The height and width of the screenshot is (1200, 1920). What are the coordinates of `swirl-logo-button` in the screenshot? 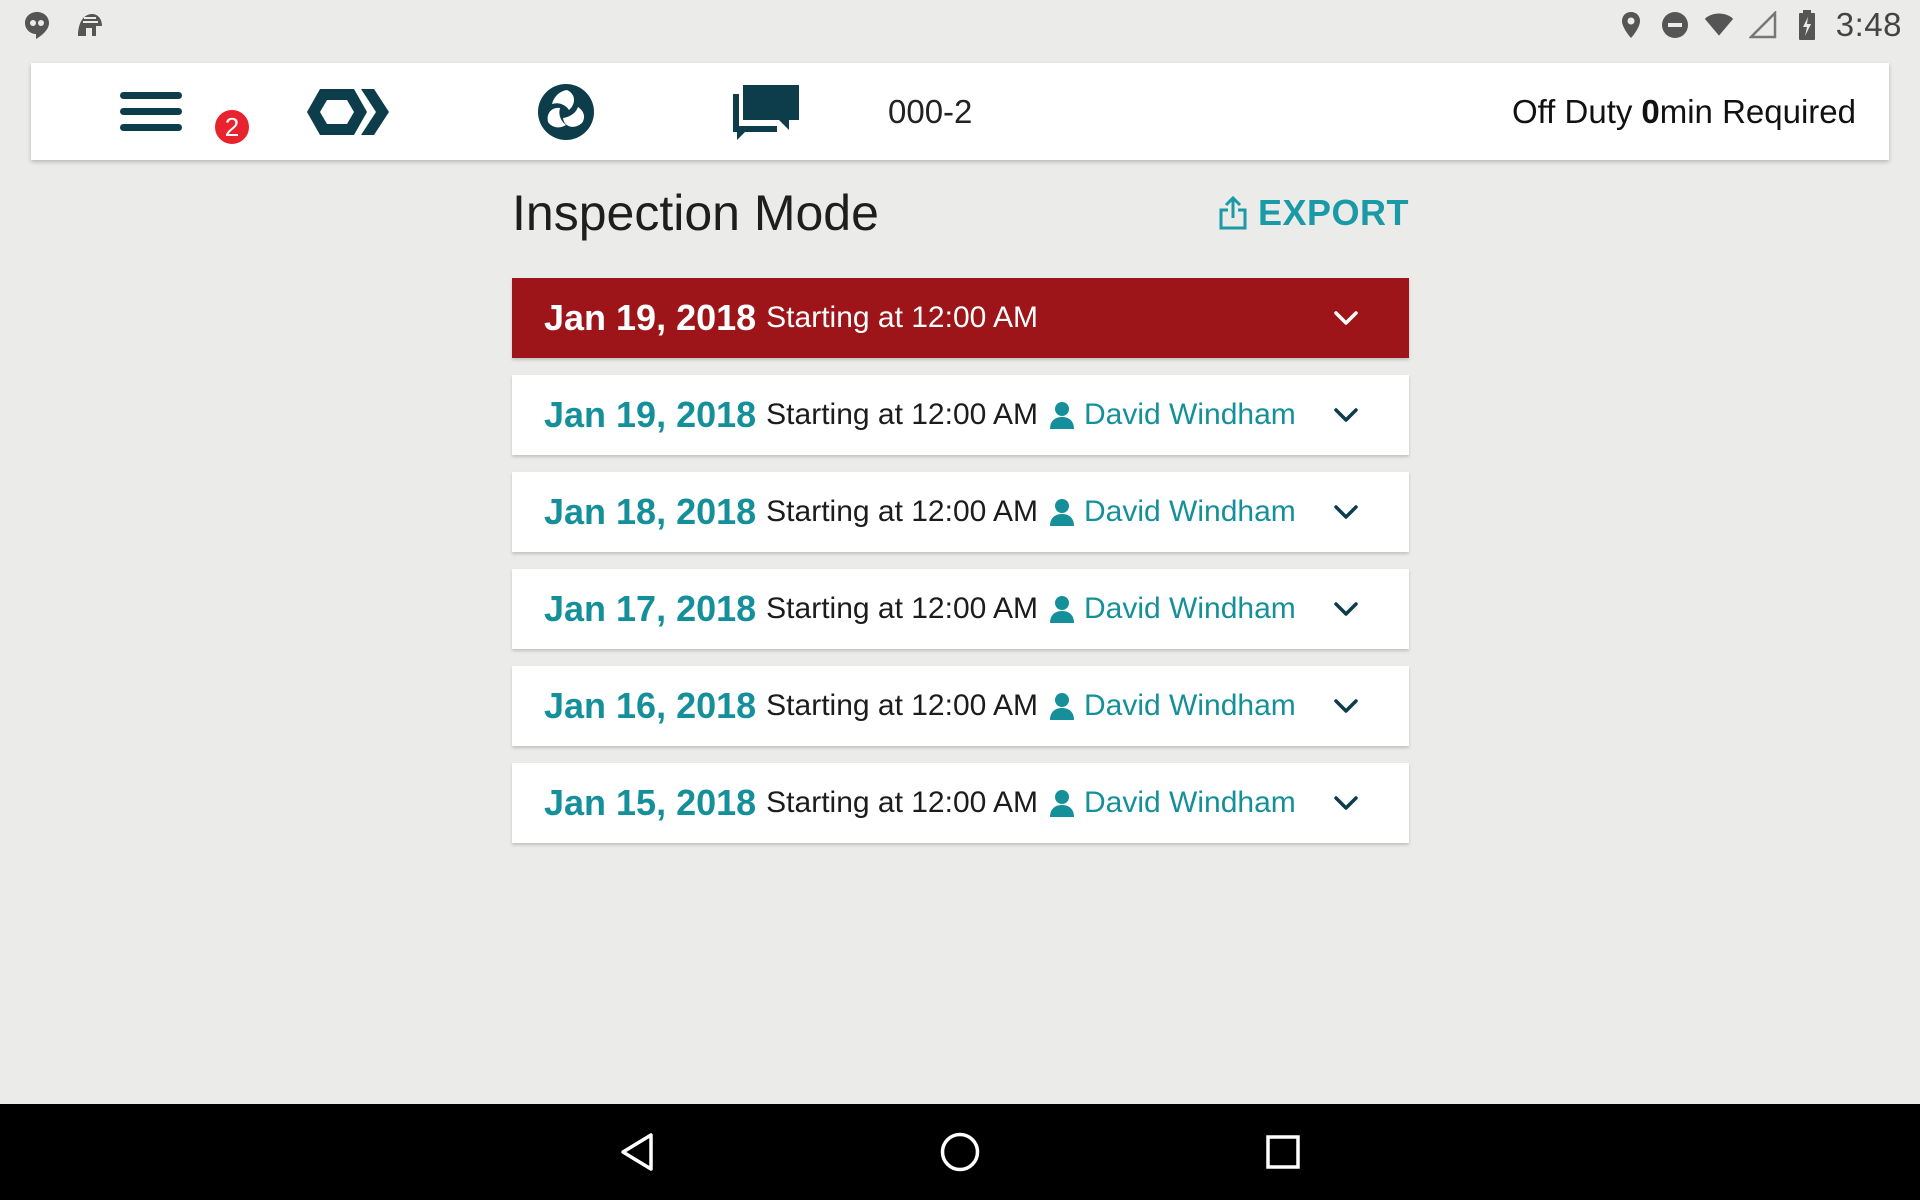 It's located at (566, 111).